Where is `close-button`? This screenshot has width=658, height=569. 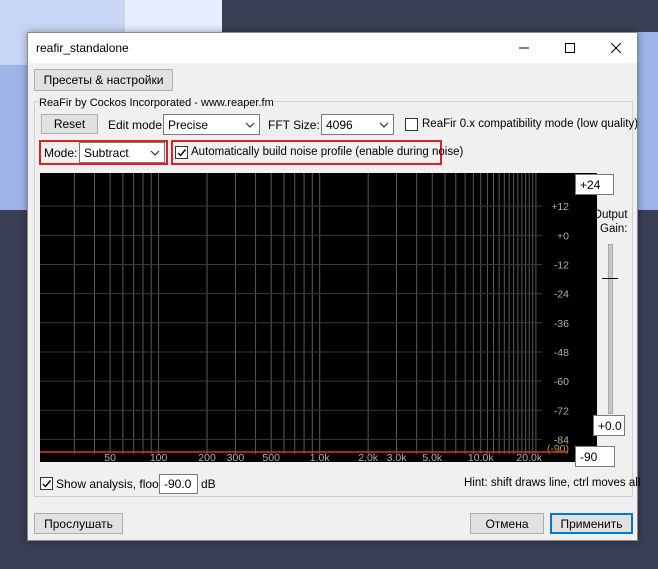 close-button is located at coordinates (616, 48).